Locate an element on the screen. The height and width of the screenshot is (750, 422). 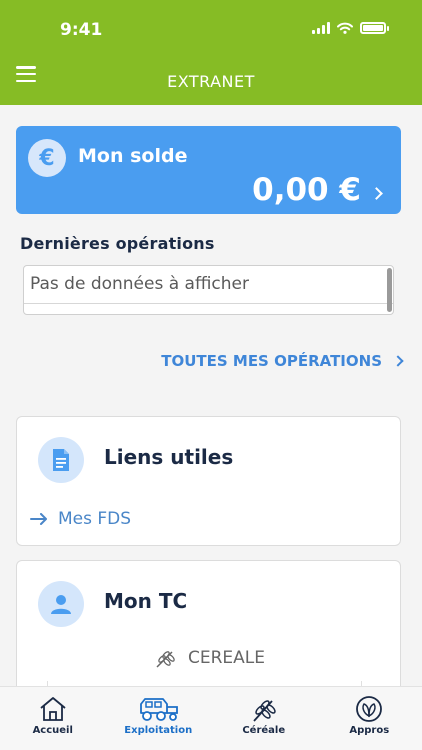
bottom-tab-bar: Accueil Exploitation Céréale Appros is located at coordinates (211, 718).